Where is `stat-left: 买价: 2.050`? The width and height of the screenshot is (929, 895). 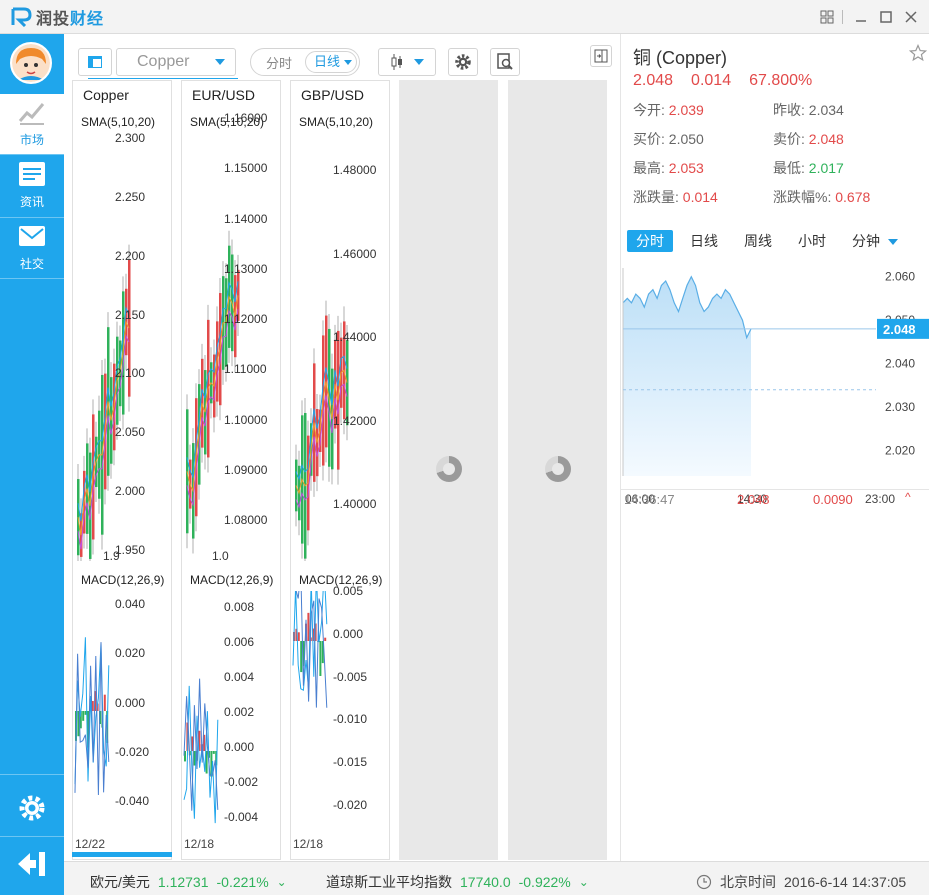 stat-left: 买价: 2.050 is located at coordinates (668, 139).